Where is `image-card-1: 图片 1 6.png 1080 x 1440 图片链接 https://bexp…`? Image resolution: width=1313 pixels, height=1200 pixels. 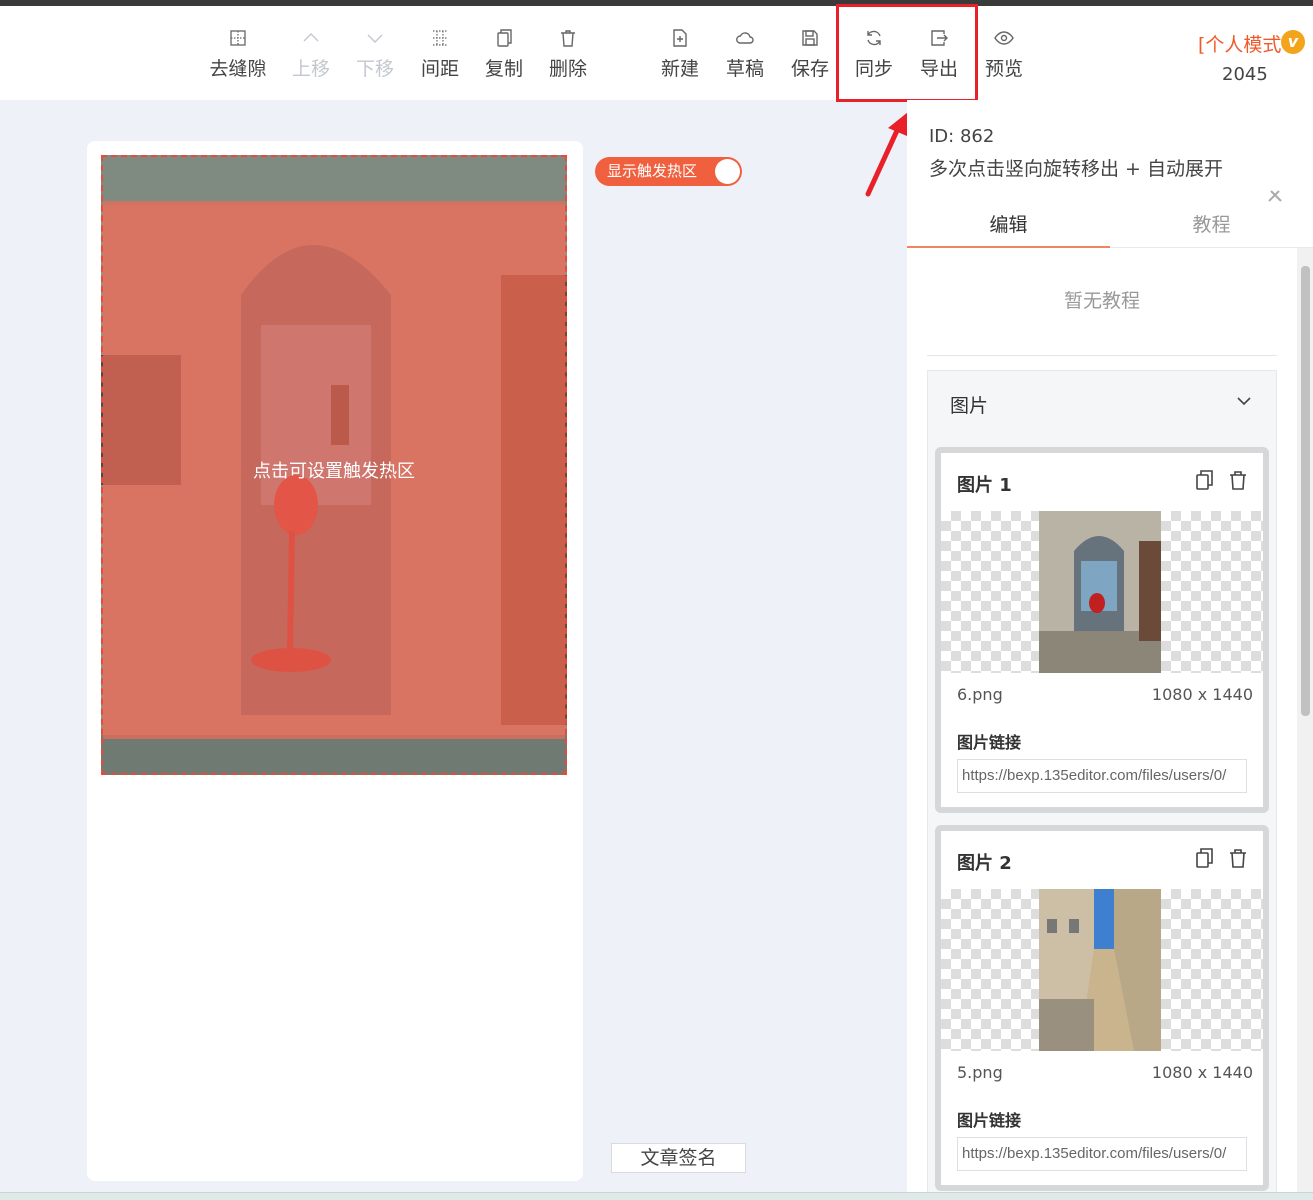
image-card-1: 图片 1 6.png 1080 x 1440 图片链接 https://bexp… is located at coordinates (1102, 630).